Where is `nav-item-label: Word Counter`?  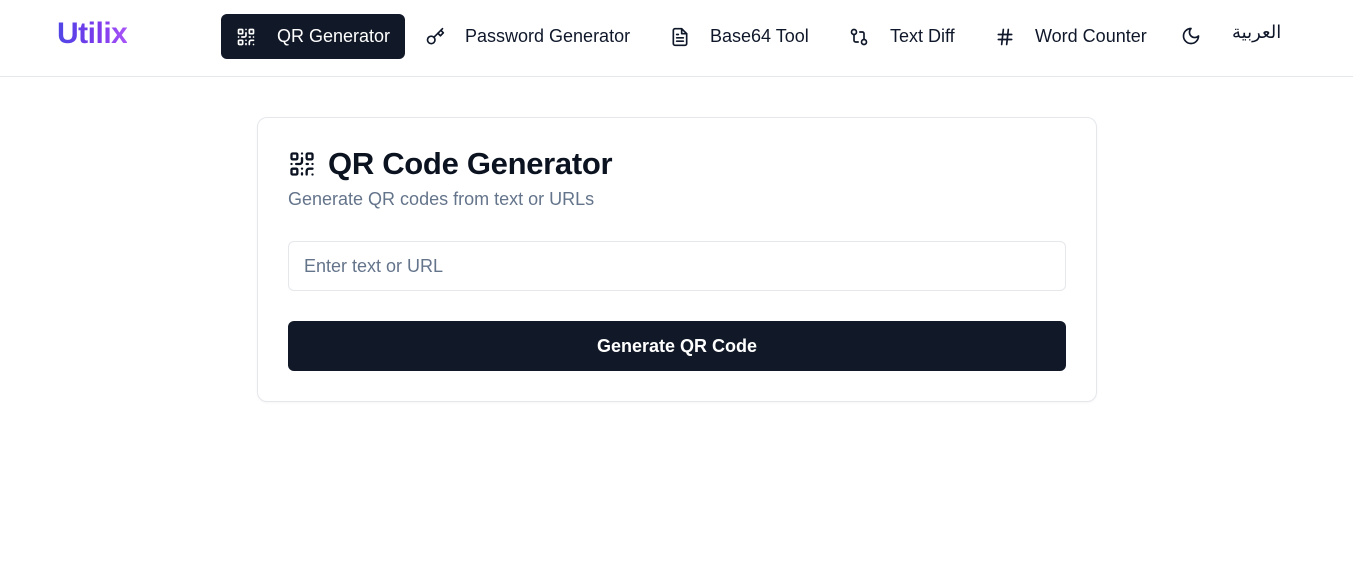 nav-item-label: Word Counter is located at coordinates (1091, 36).